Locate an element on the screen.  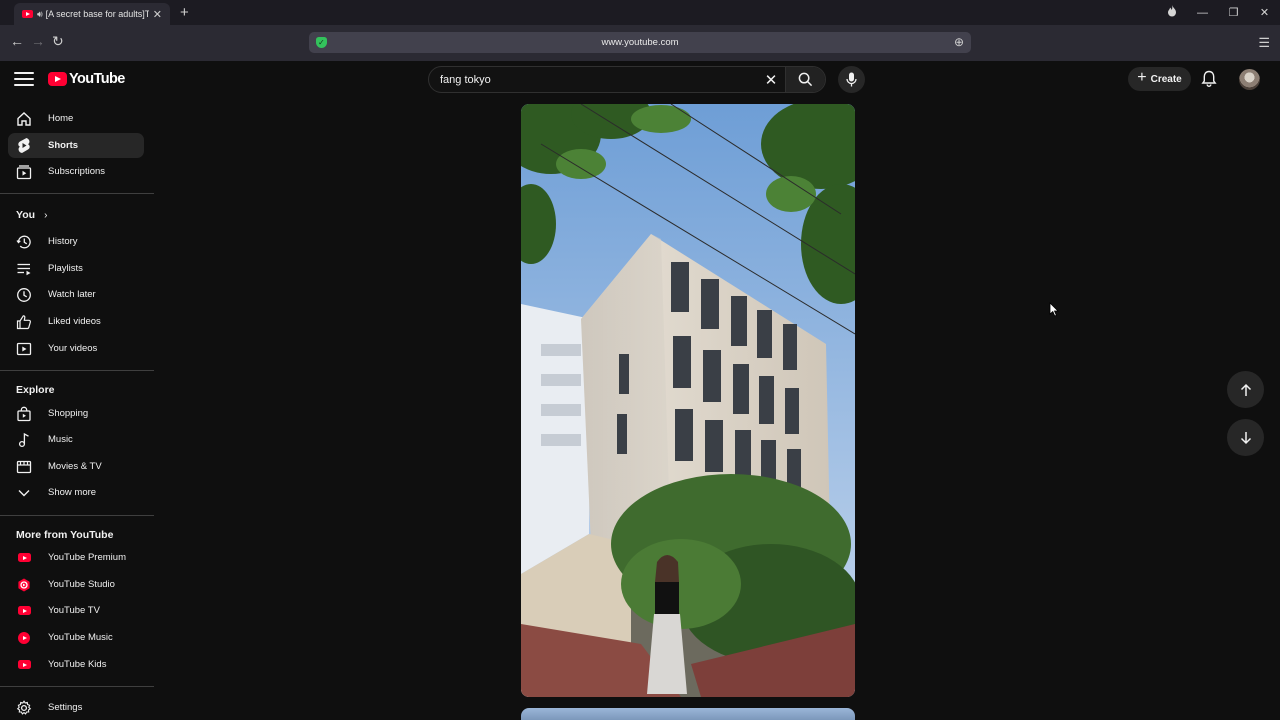
window-controls: — ❐ ✕ is located at coordinates (1218, 12).